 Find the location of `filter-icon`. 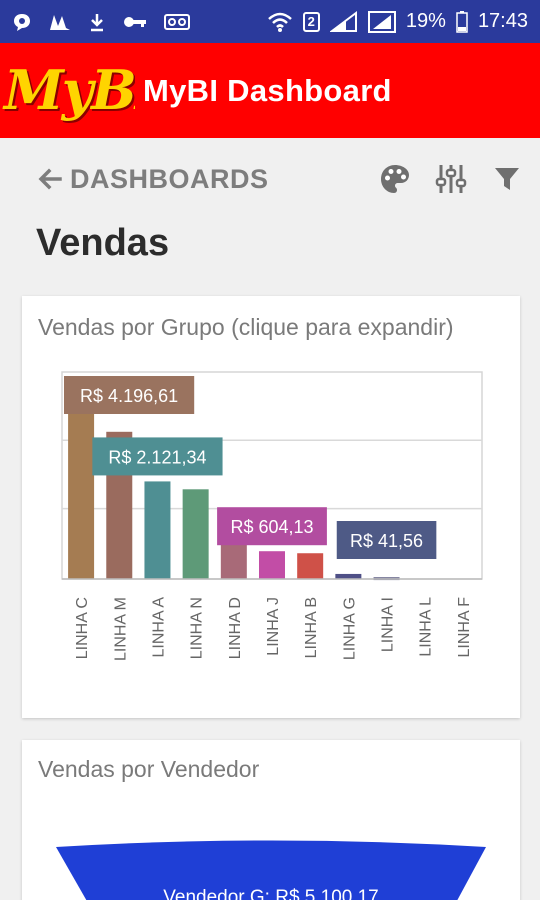

filter-icon is located at coordinates (507, 179).